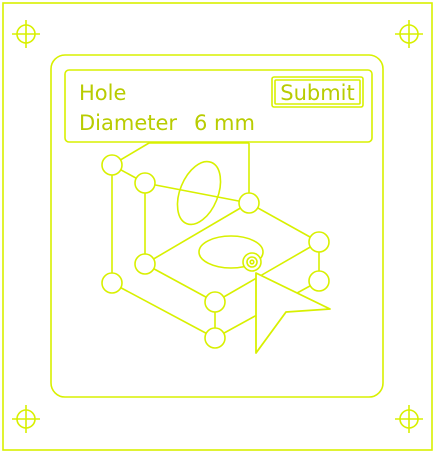  What do you see at coordinates (128, 123) in the screenshot?
I see `diameter-label: Diameter` at bounding box center [128, 123].